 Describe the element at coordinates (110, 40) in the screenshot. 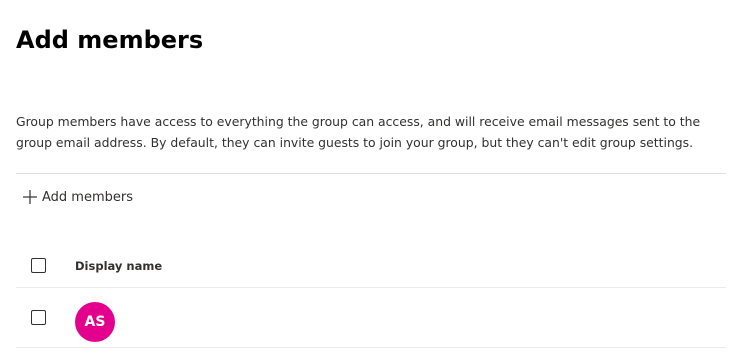

I see `page-title: Add members` at that location.